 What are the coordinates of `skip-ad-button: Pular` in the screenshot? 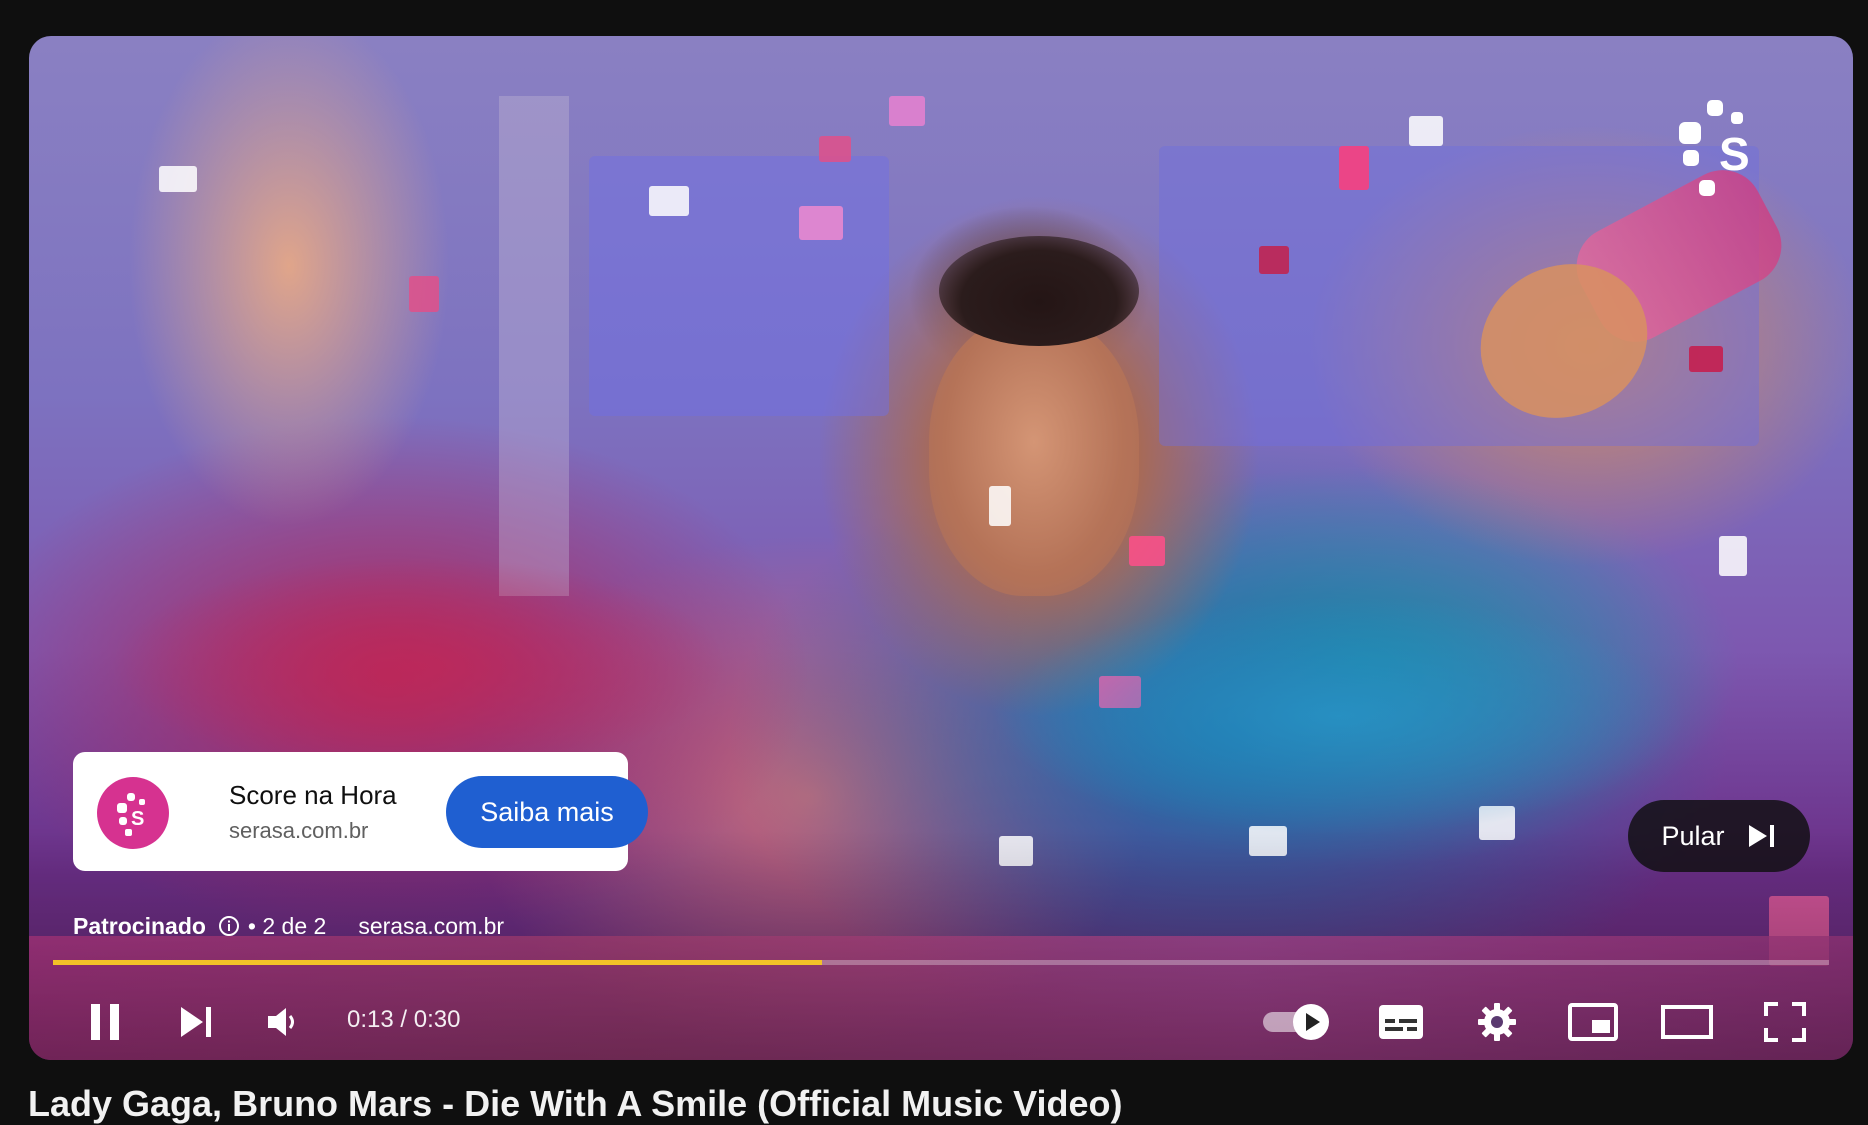 It's located at (1719, 836).